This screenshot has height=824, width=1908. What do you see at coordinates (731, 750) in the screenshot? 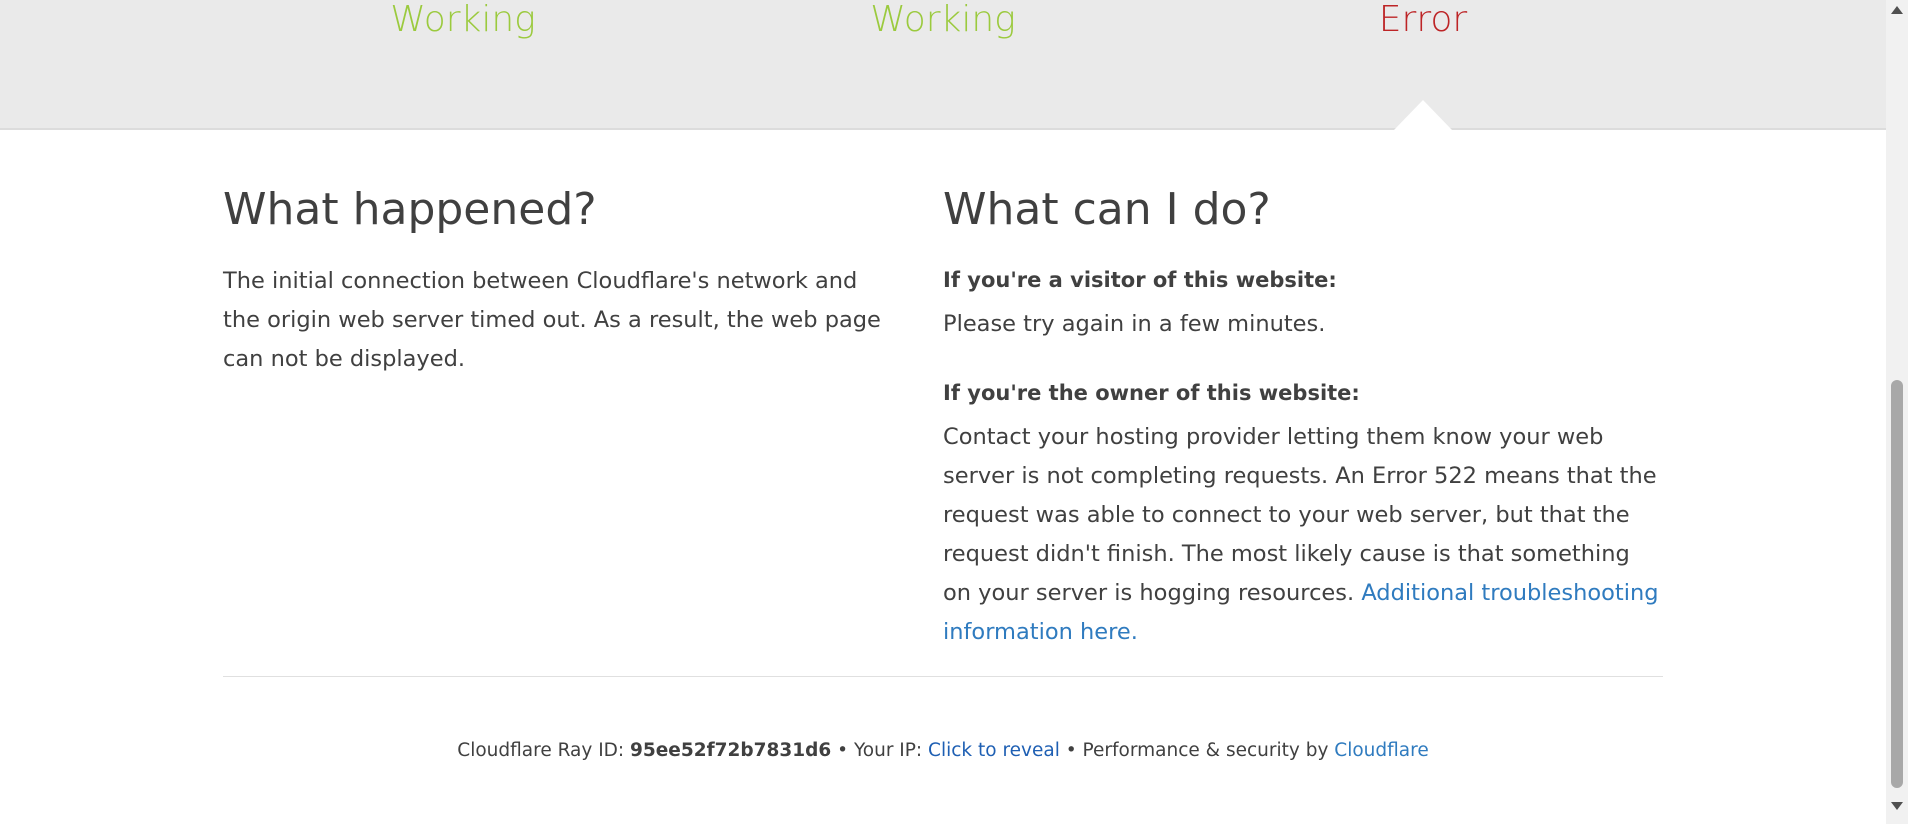
I see `ray-id-value: 95ee52f72b7831d6` at bounding box center [731, 750].